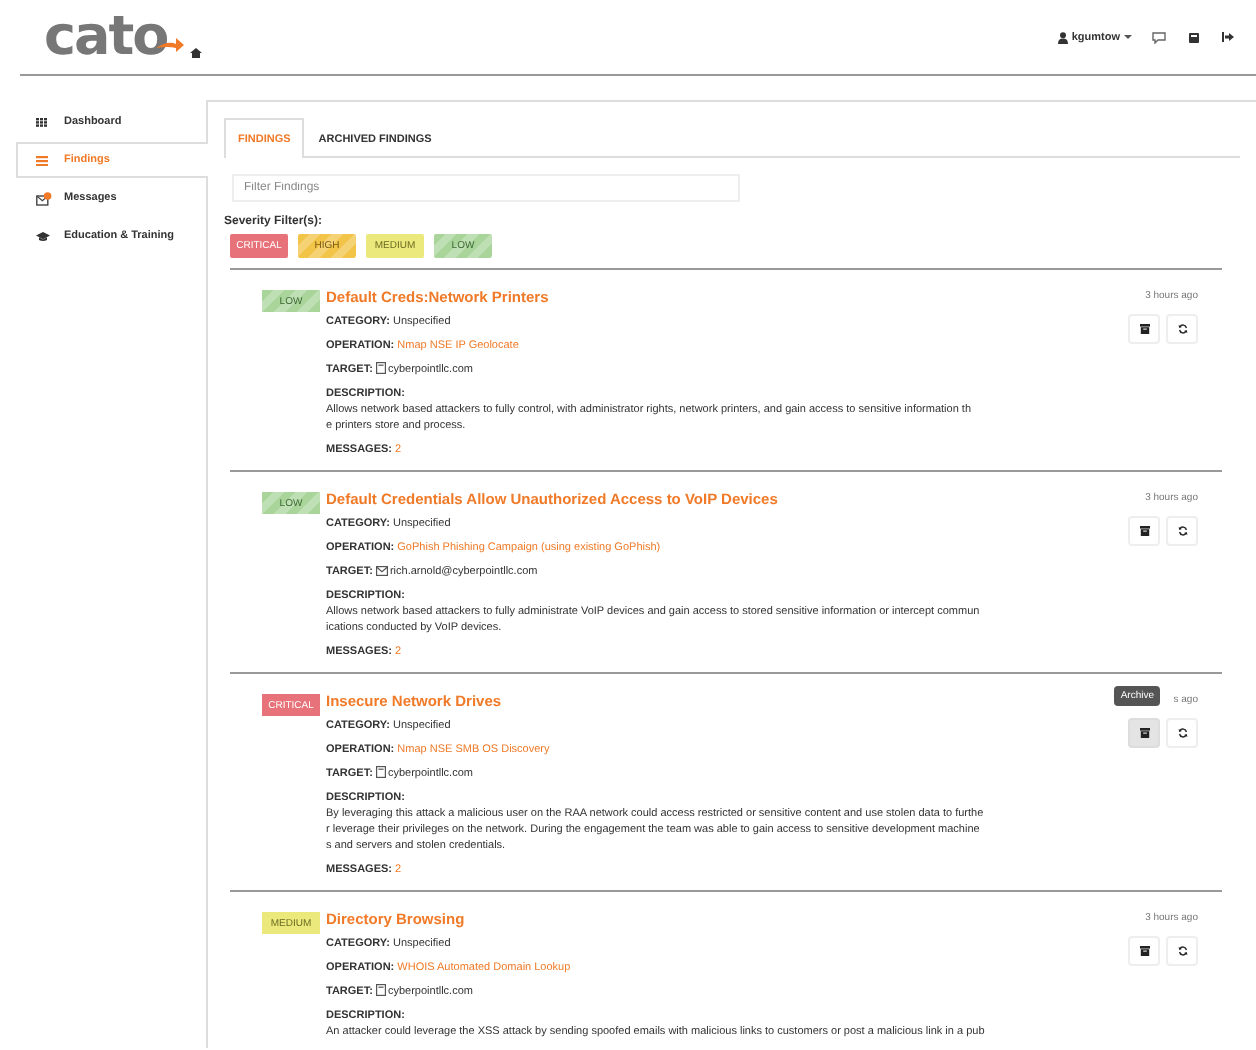 This screenshot has width=1256, height=1050. Describe the element at coordinates (114, 37) in the screenshot. I see `logo: cato` at that location.